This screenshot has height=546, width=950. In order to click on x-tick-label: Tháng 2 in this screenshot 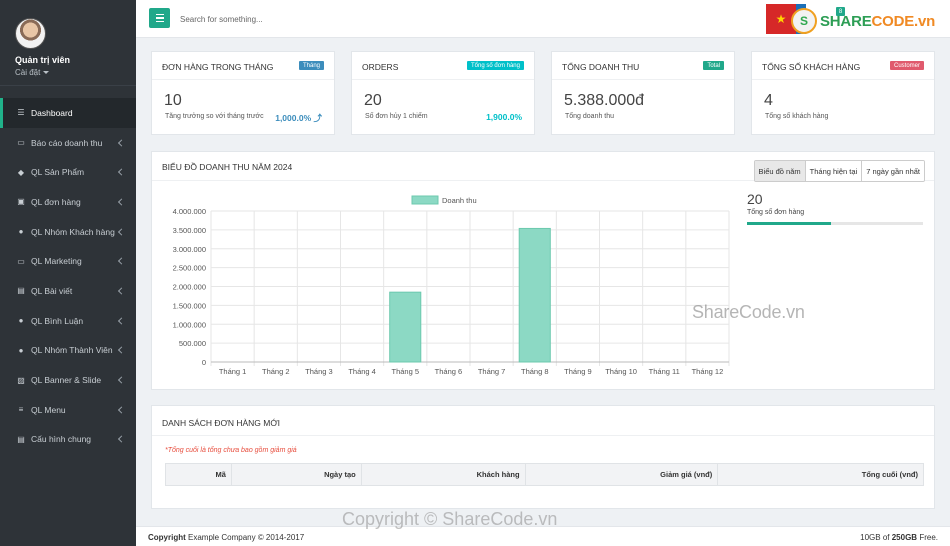, I will do `click(276, 371)`.